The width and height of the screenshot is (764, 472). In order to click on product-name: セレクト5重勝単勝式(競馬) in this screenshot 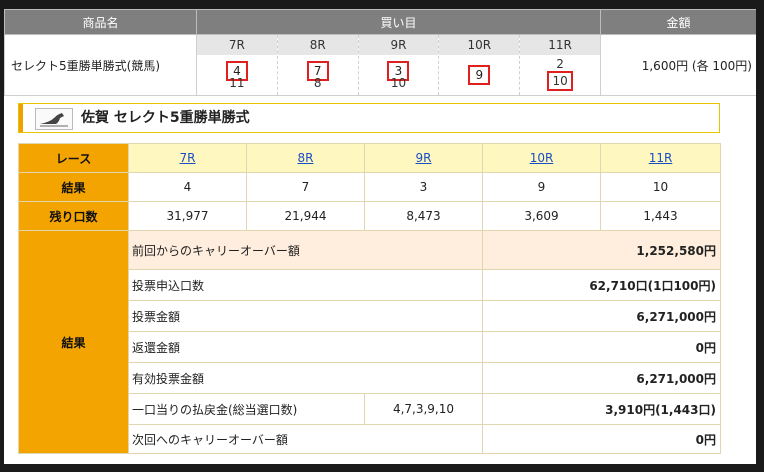, I will do `click(100, 65)`.